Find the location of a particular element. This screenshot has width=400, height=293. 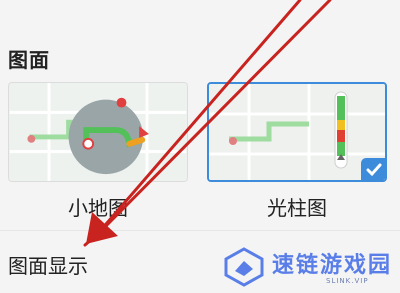

watermark-logo-icon is located at coordinates (244, 267).